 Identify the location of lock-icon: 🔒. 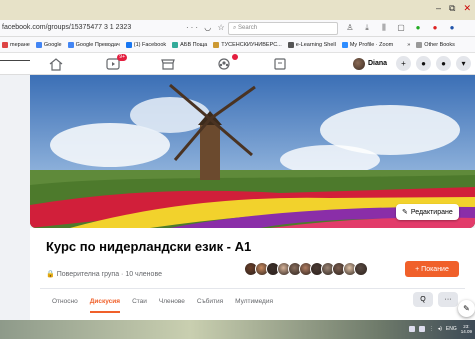
(50, 274).